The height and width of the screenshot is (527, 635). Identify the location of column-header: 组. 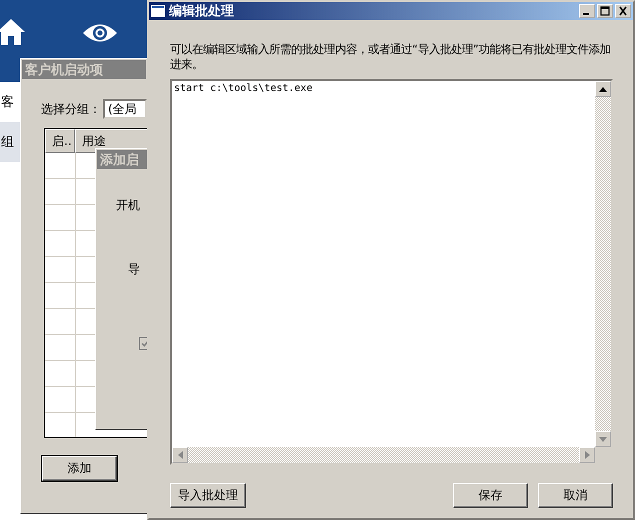
(7, 142).